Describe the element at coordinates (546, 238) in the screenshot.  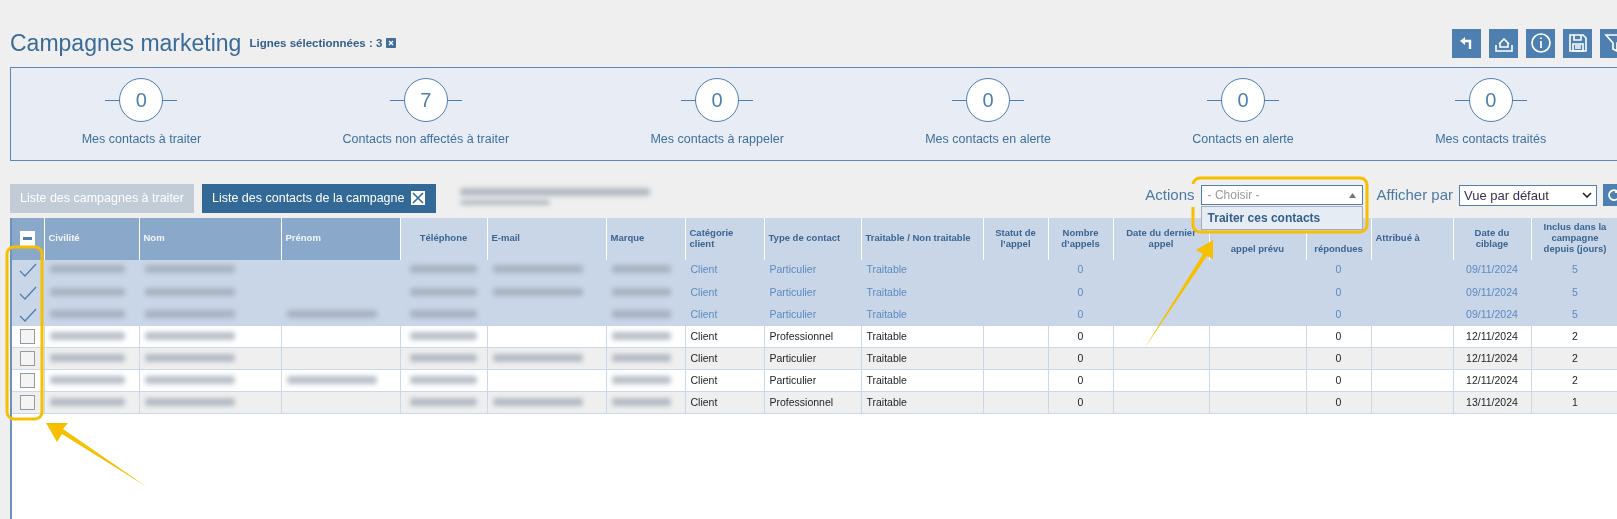
I see `column-header: E-mail` at that location.